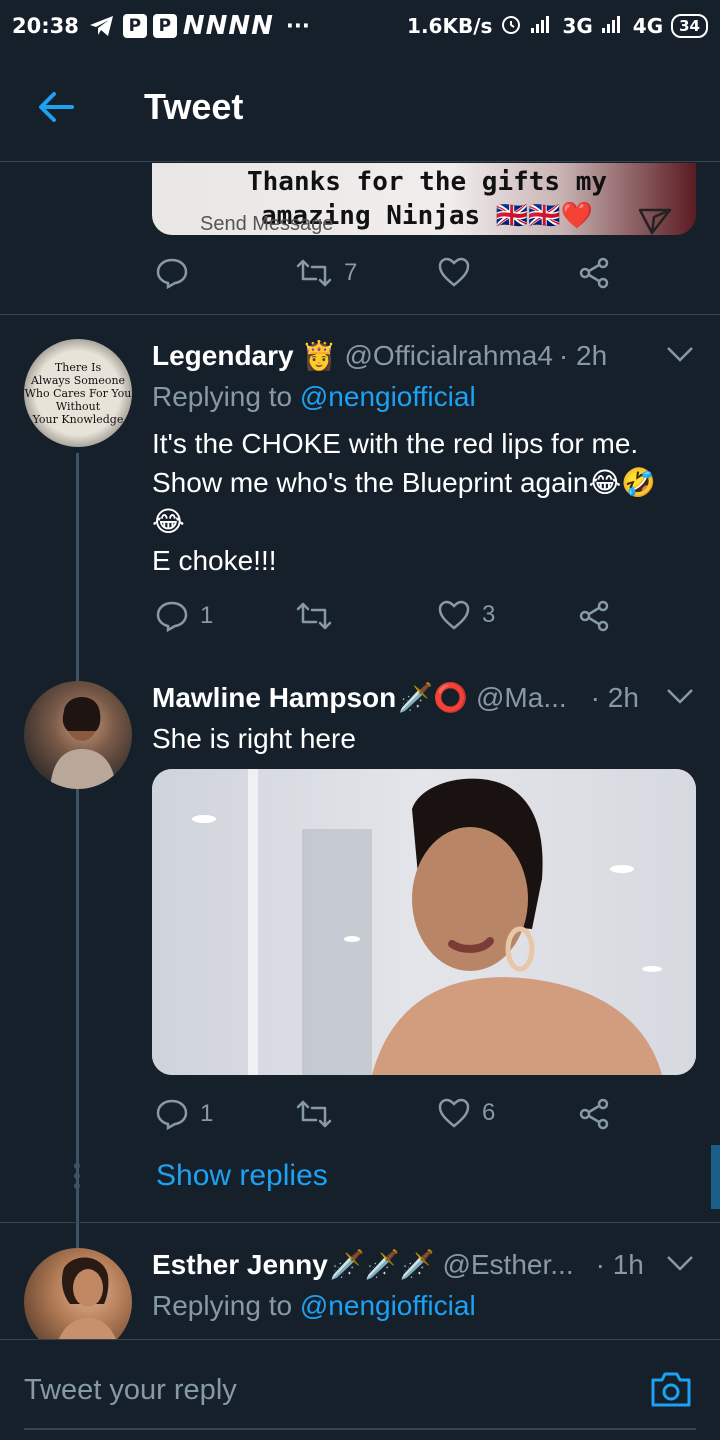  Describe the element at coordinates (395, 443) in the screenshot. I see `tweet-text-line: It's the CHOKE with the red lips for me.` at that location.